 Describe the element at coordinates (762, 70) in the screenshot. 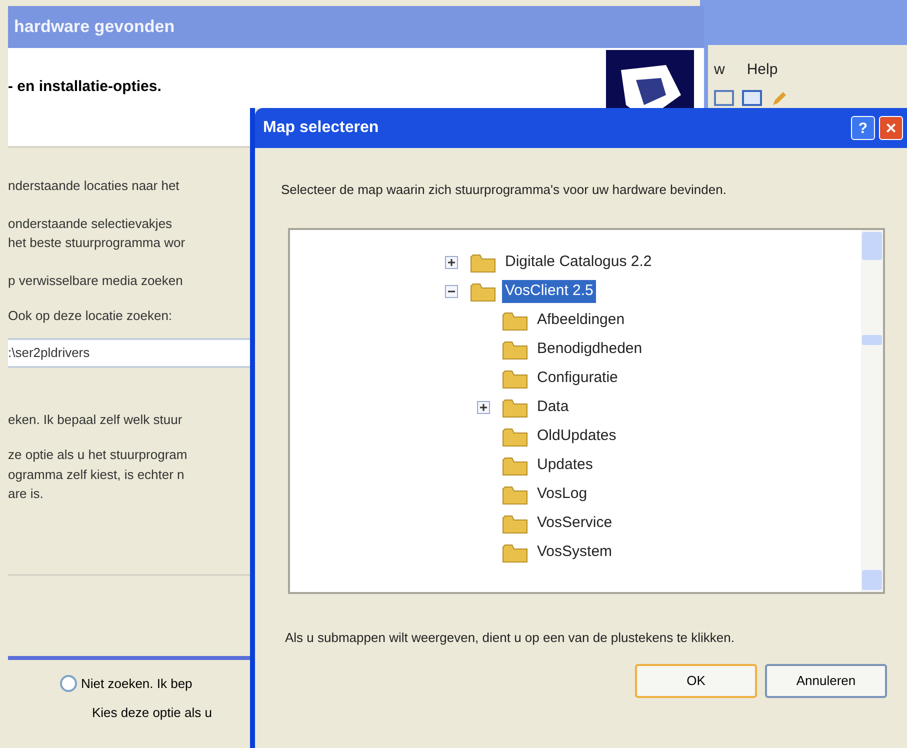

I see `menu-item: Help` at that location.